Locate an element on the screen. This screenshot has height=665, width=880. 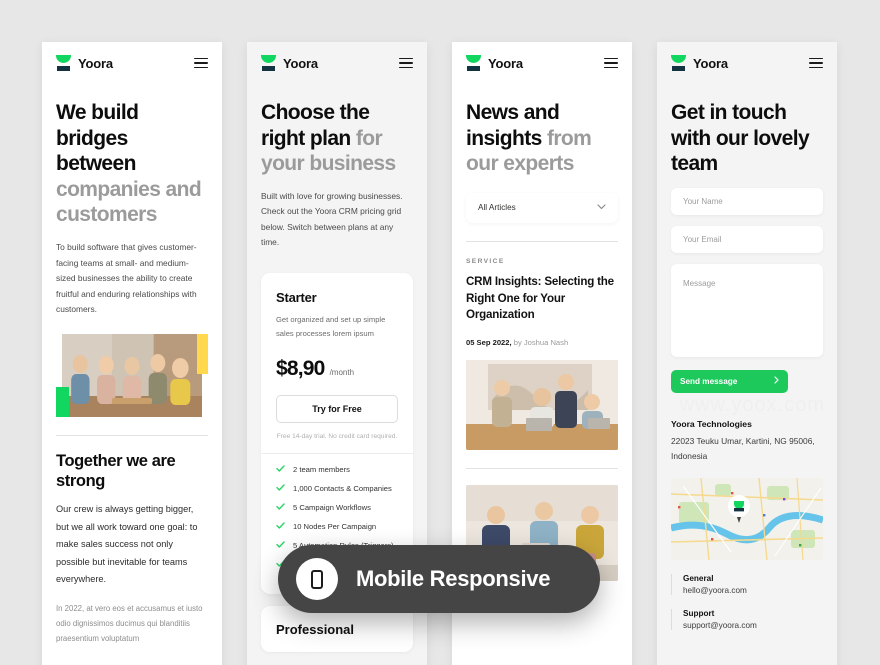
brand-home: Yoora is located at coordinates (84, 63).